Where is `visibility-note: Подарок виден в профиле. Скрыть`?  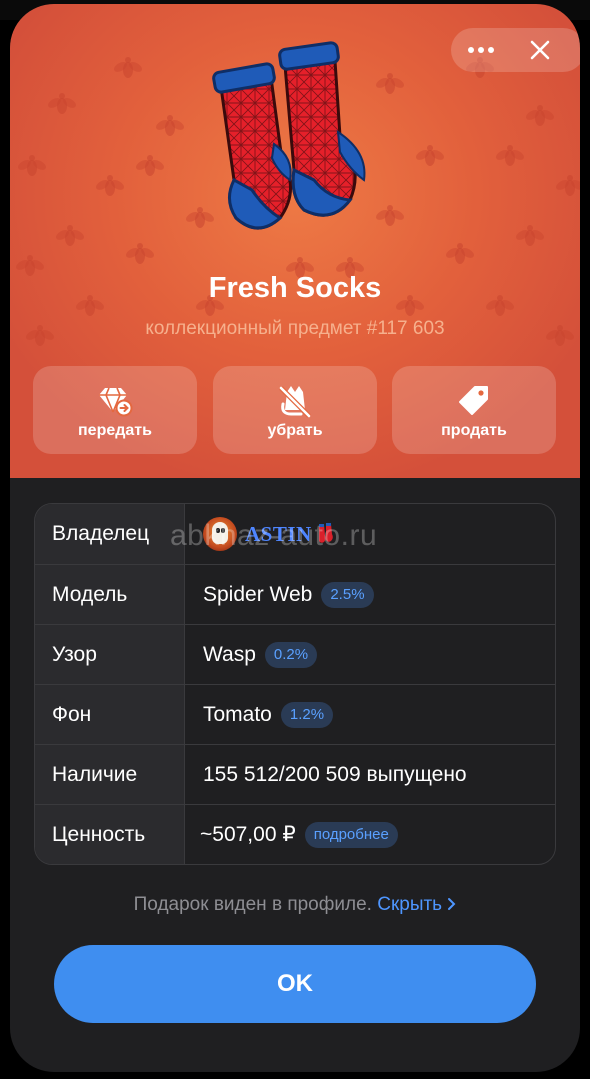 visibility-note: Подарок виден в профиле. Скрыть is located at coordinates (295, 905).